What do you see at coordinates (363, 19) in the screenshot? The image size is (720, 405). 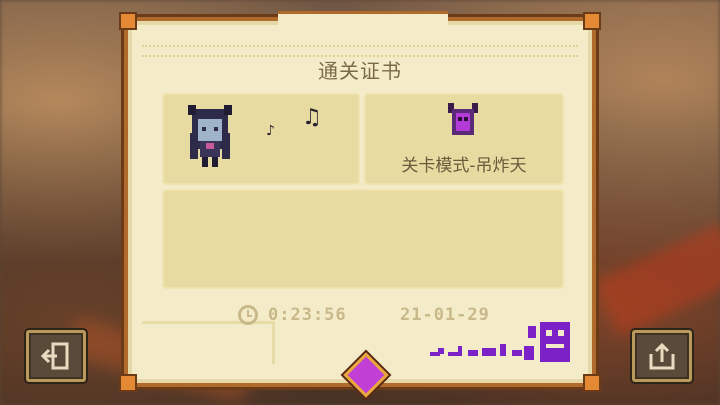 I see `top-ornament` at bounding box center [363, 19].